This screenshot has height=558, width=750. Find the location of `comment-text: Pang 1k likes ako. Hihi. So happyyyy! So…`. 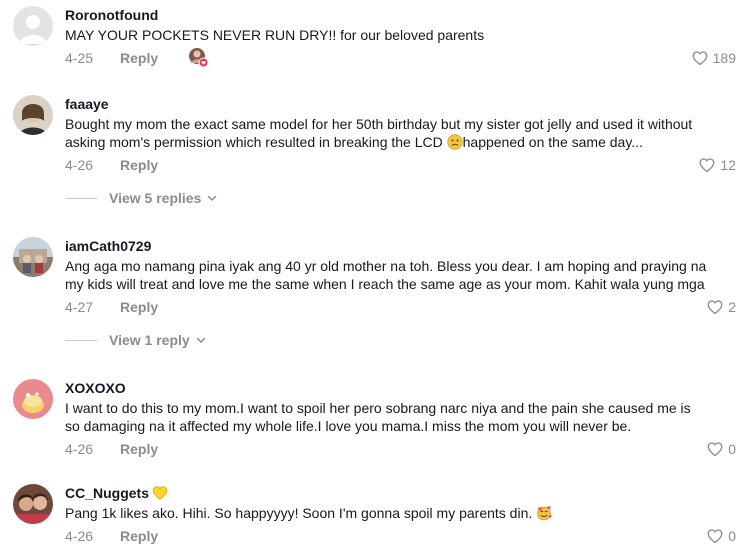

comment-text: Pang 1k likes ako. Hihi. So happyyyy! So… is located at coordinates (400, 513).